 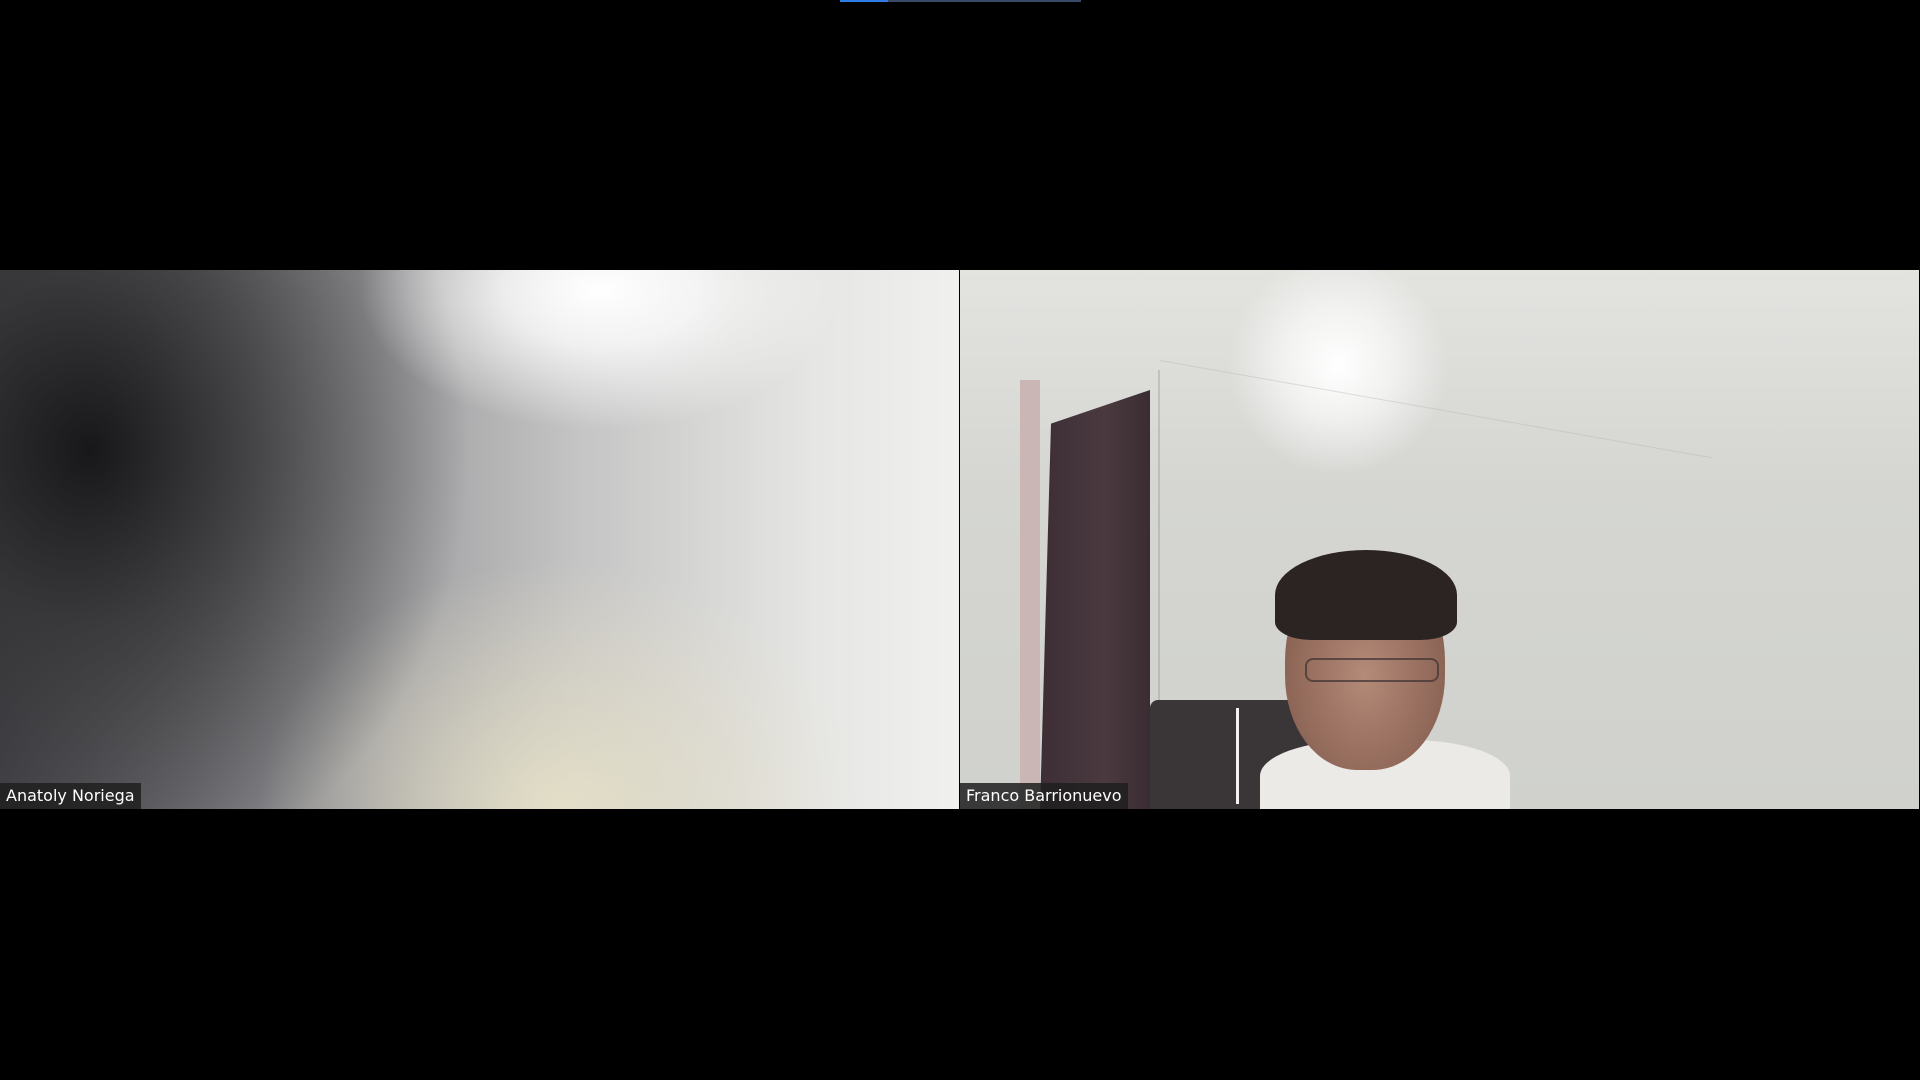 I want to click on indicator-accent, so click(x=864, y=1).